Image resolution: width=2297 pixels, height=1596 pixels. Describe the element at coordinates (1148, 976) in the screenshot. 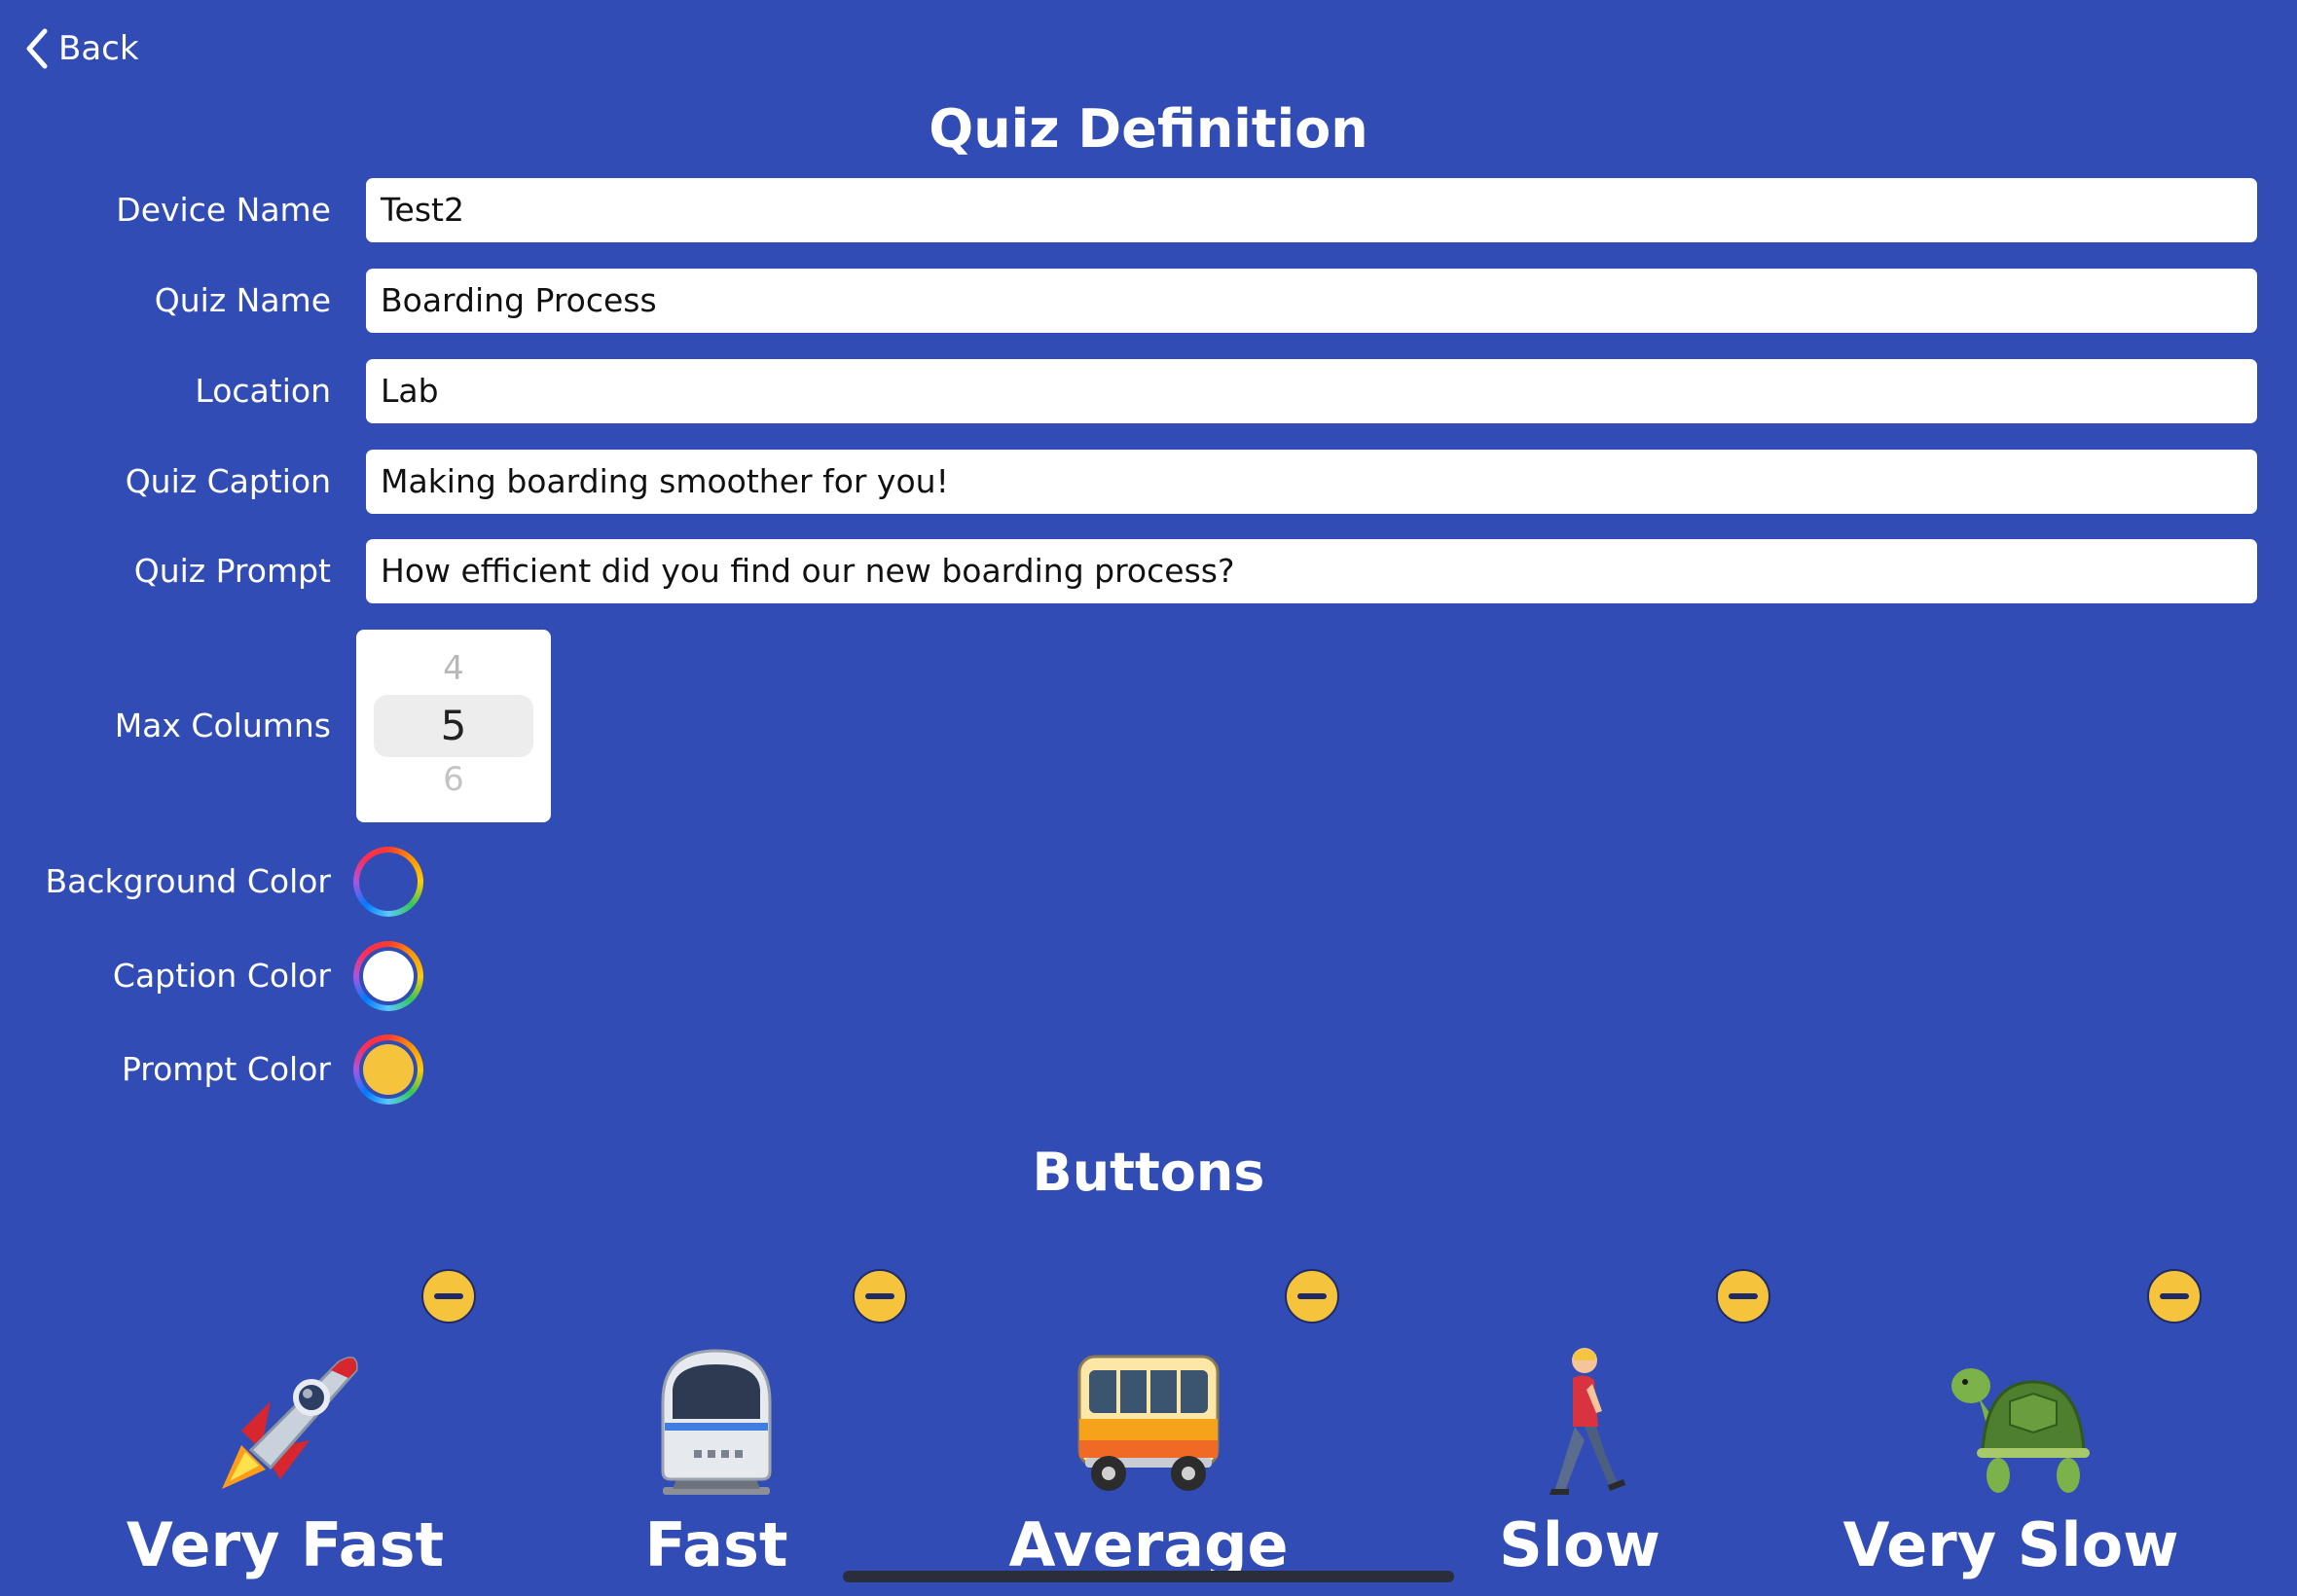

I see `caption-color-row: Caption Color` at that location.